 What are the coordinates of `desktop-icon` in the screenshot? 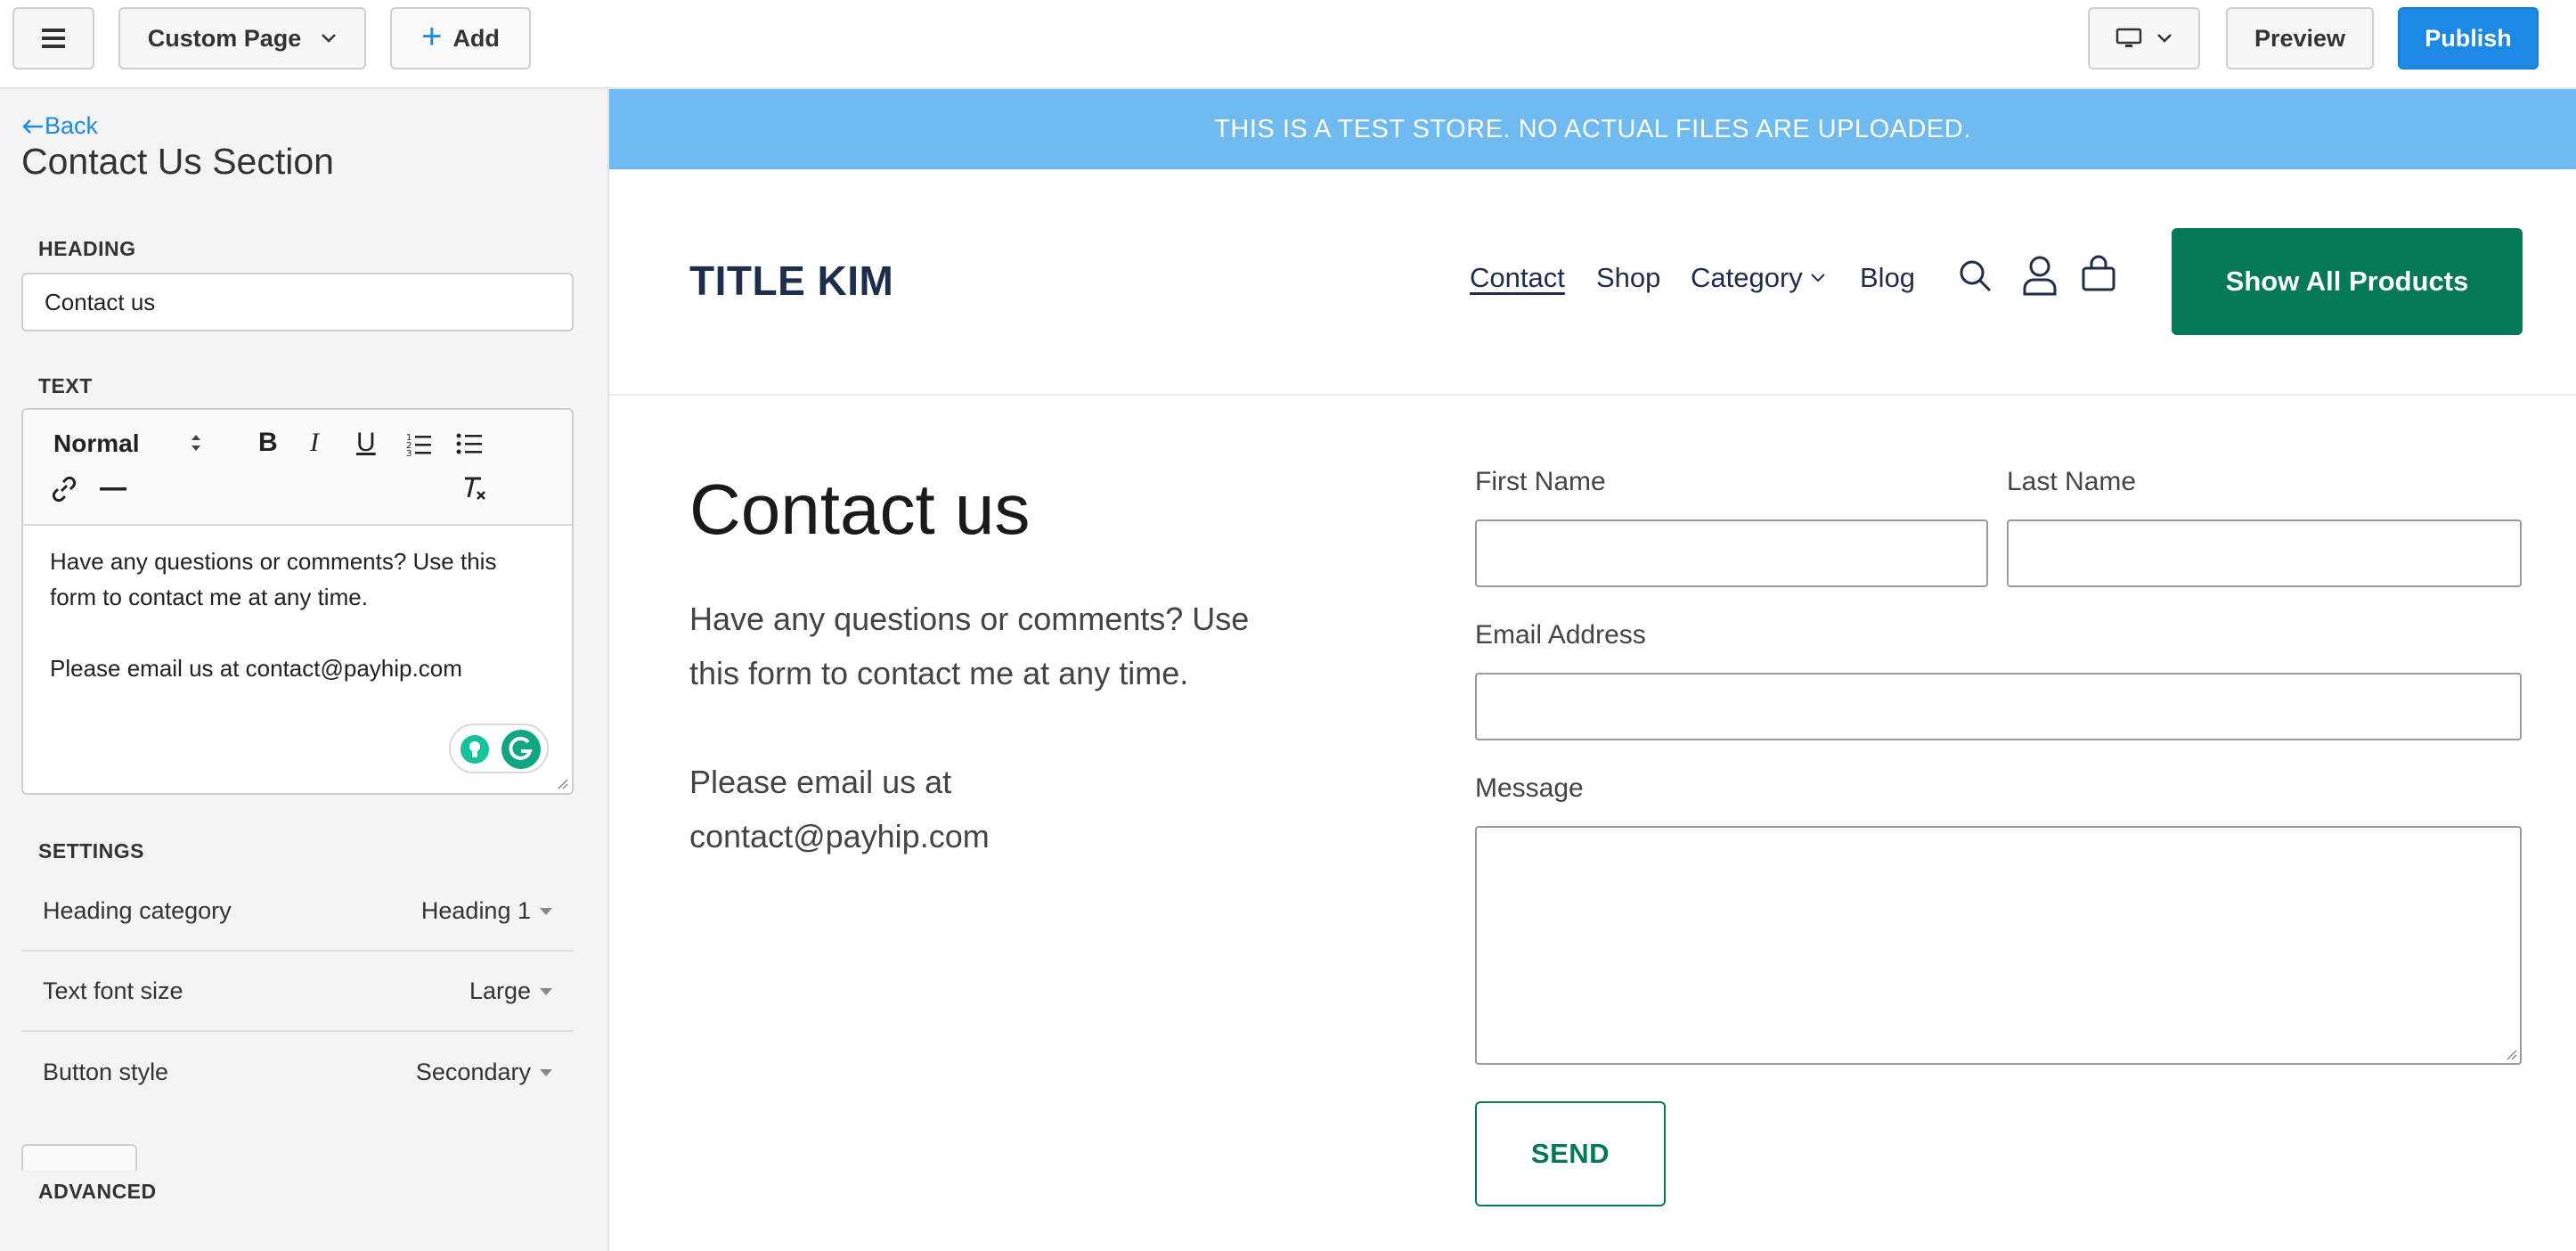 It's located at (2128, 37).